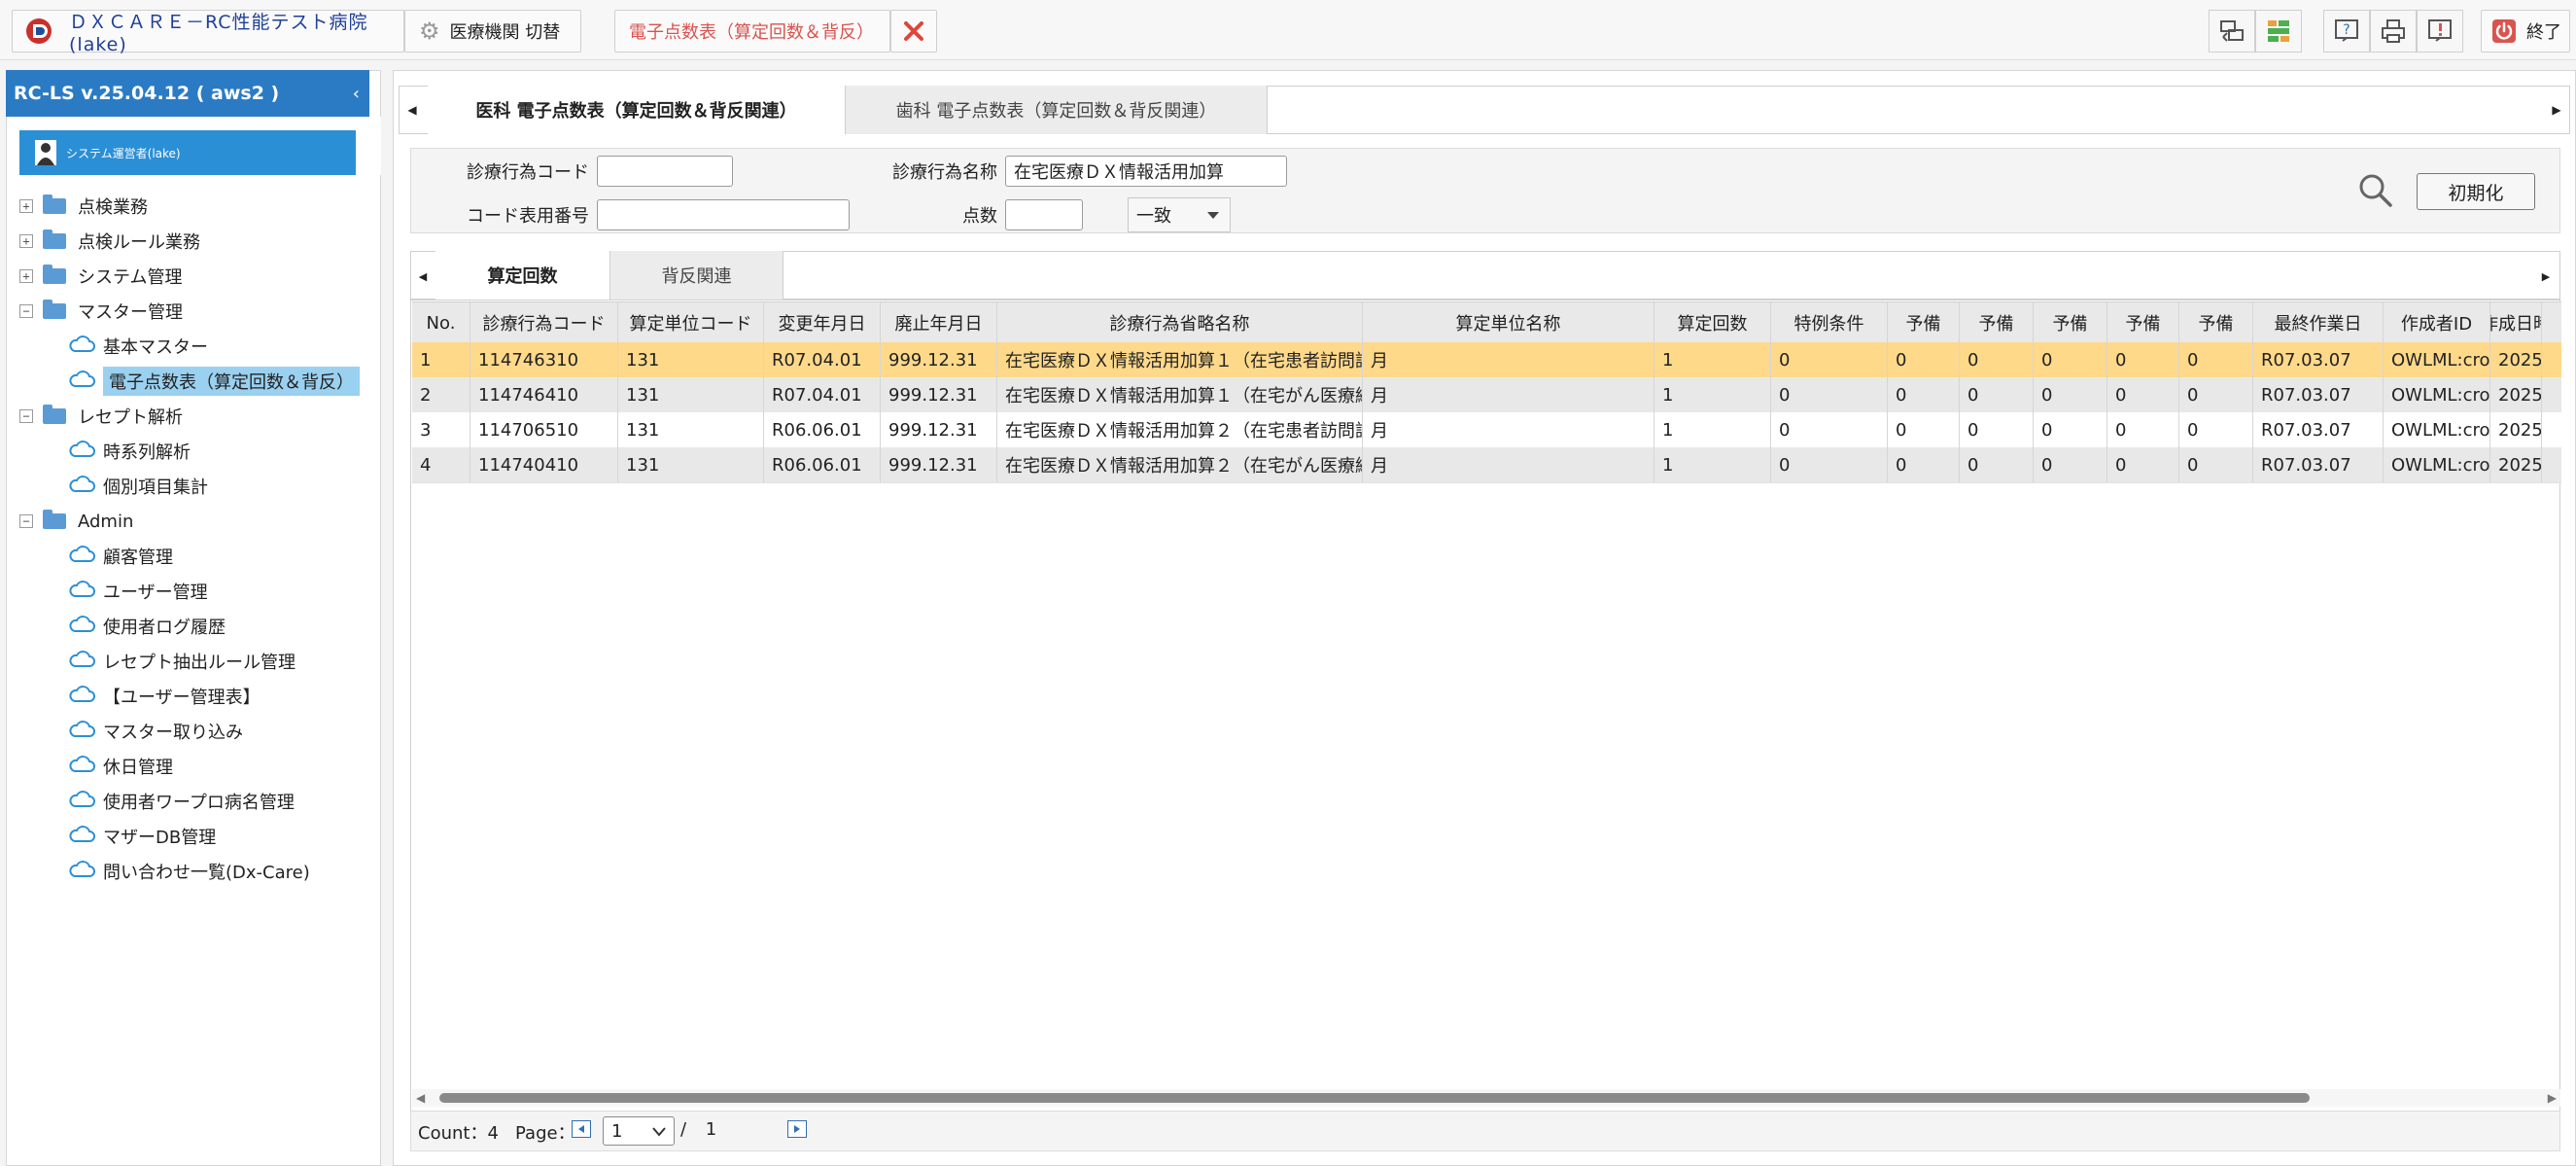 The width and height of the screenshot is (2576, 1166). I want to click on active-screen-tab-label: 電子点数表（算定回数＆背反）, so click(751, 32).